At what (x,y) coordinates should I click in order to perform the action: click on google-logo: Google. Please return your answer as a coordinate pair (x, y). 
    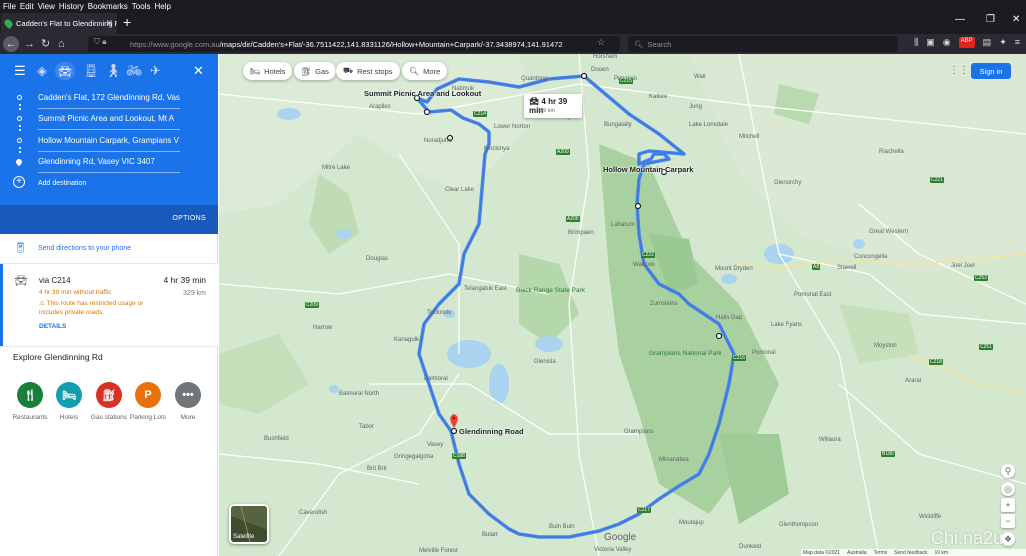
    Looking at the image, I should click on (620, 537).